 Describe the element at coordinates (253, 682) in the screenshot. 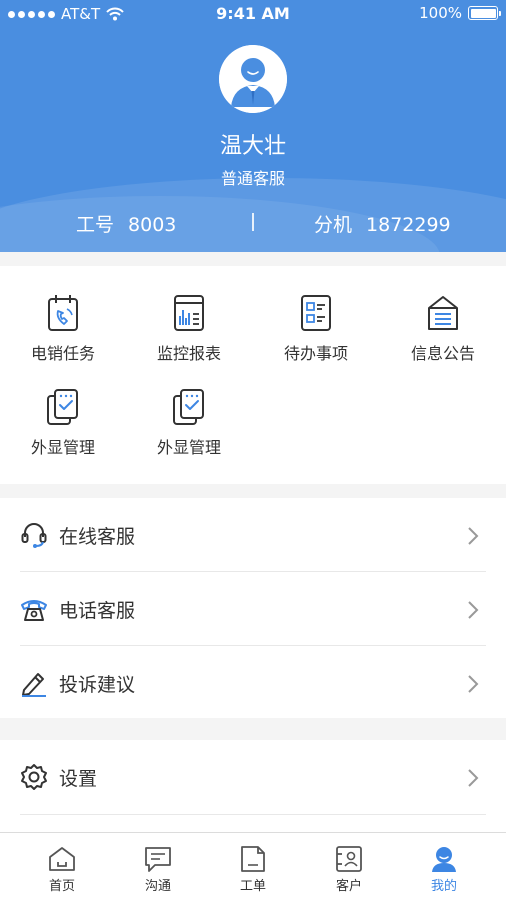

I see `list-item-complaint: 投诉建议` at that location.